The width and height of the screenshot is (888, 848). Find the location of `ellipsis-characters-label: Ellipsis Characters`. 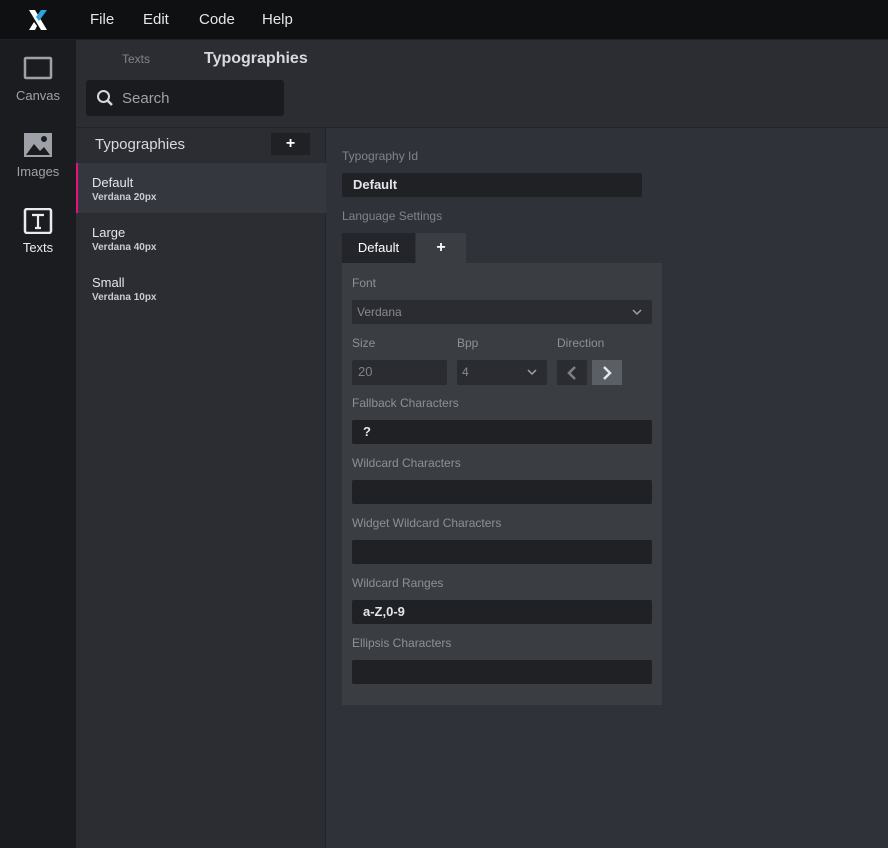

ellipsis-characters-label: Ellipsis Characters is located at coordinates (402, 643).